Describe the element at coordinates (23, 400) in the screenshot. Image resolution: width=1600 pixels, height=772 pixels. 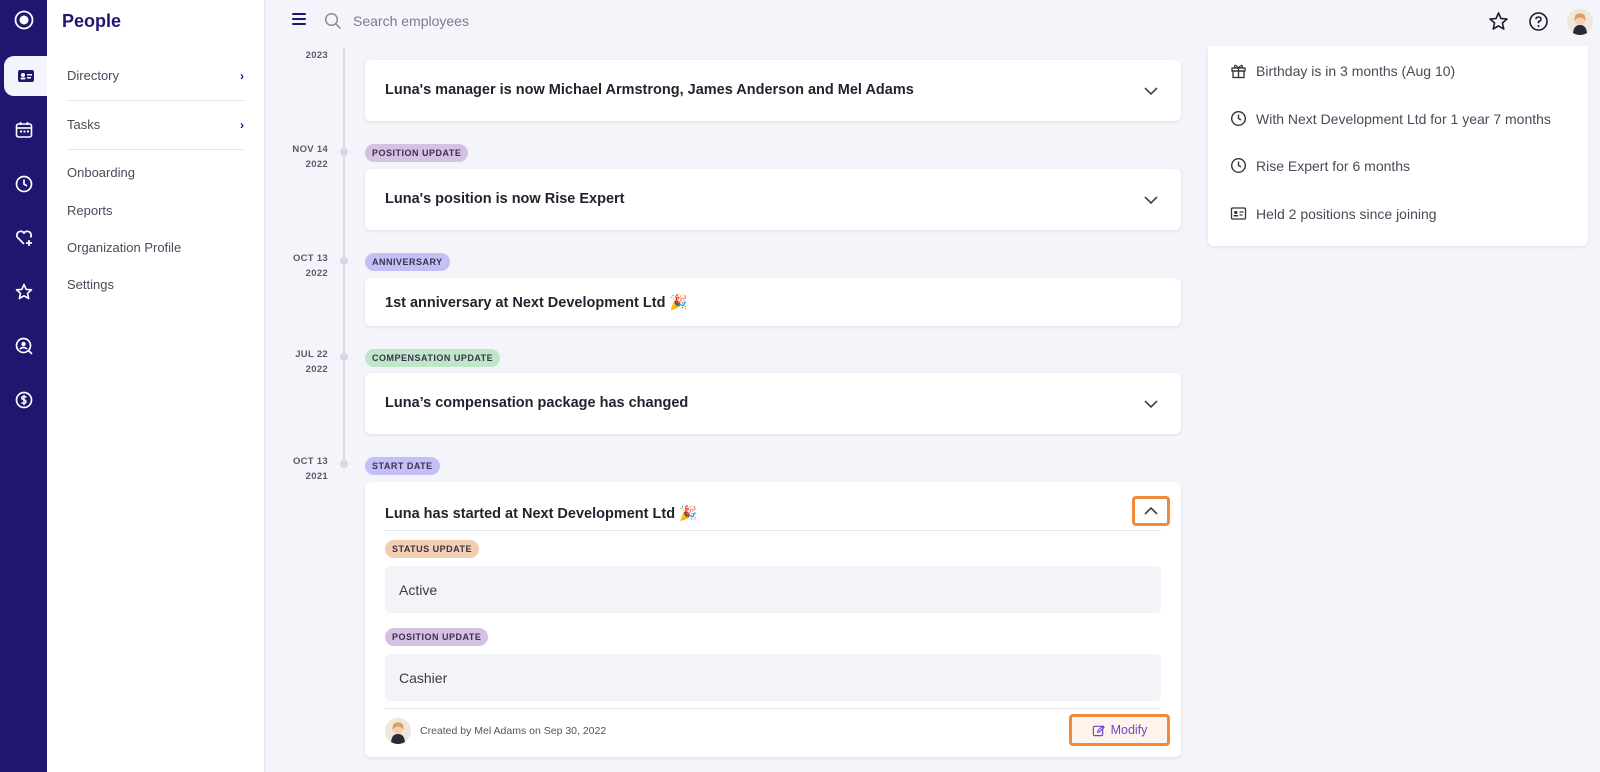
I see `dollar-icon` at that location.